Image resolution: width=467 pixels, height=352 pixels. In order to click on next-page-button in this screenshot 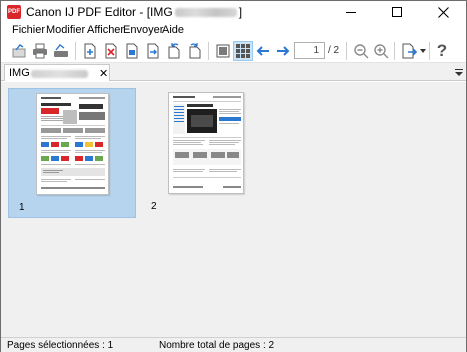, I will do `click(283, 51)`.